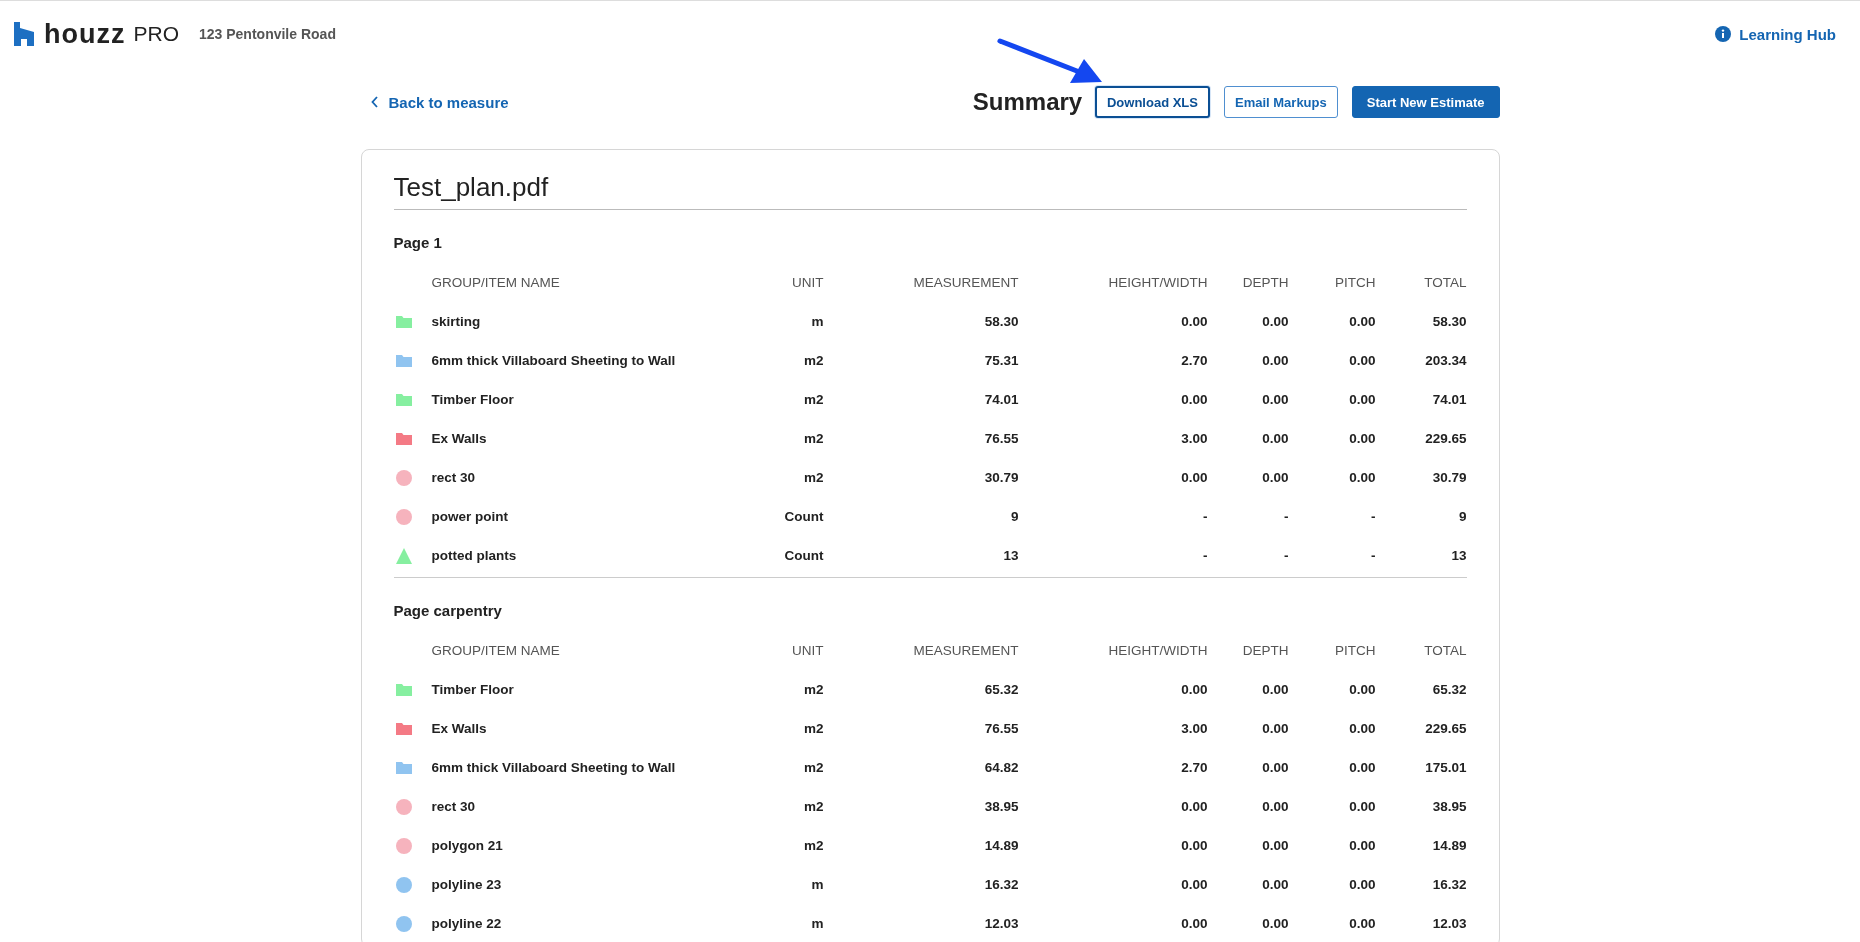  I want to click on item-name: potted plants, so click(474, 555).